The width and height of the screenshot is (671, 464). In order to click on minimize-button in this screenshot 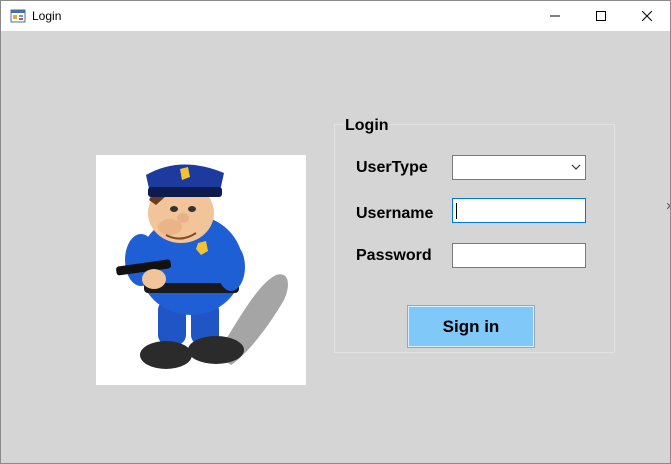, I will do `click(555, 16)`.